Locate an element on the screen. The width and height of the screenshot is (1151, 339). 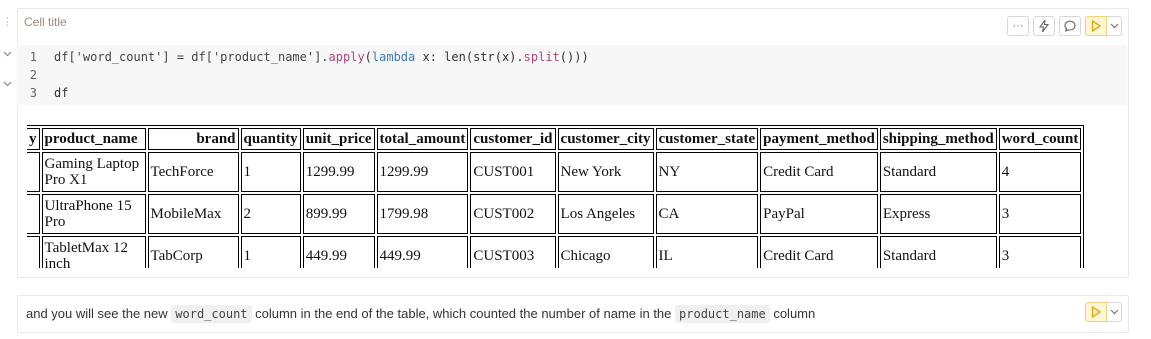
inline-code: product_name is located at coordinates (722, 314).